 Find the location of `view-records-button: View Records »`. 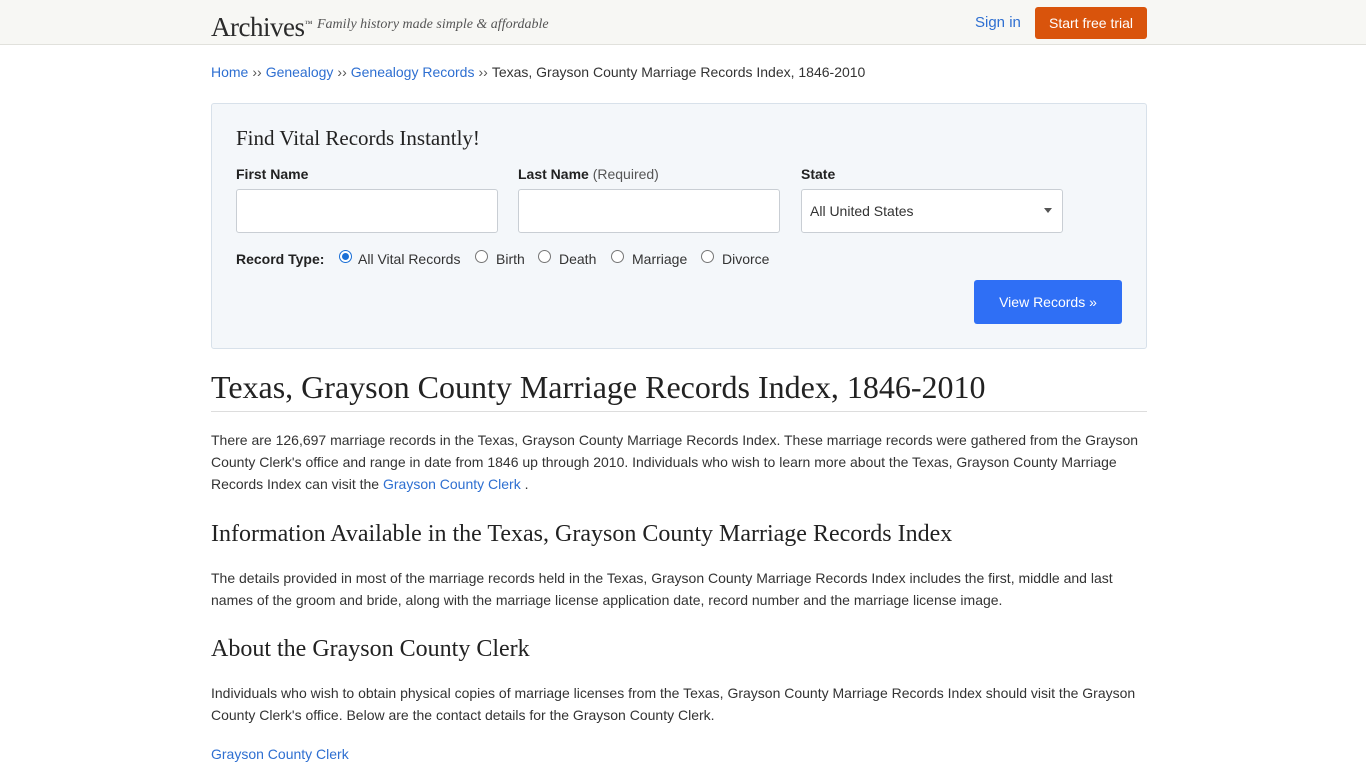

view-records-button: View Records » is located at coordinates (1048, 302).